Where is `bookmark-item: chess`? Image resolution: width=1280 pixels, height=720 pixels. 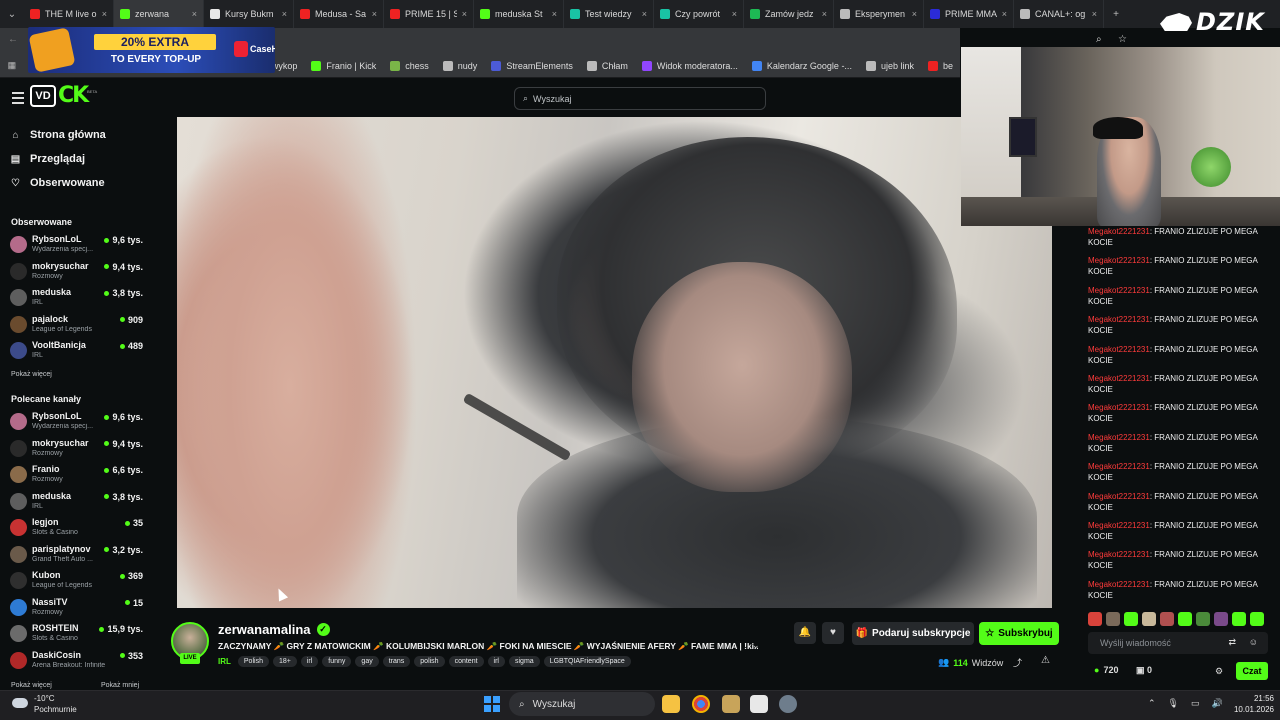 bookmark-item: chess is located at coordinates (409, 65).